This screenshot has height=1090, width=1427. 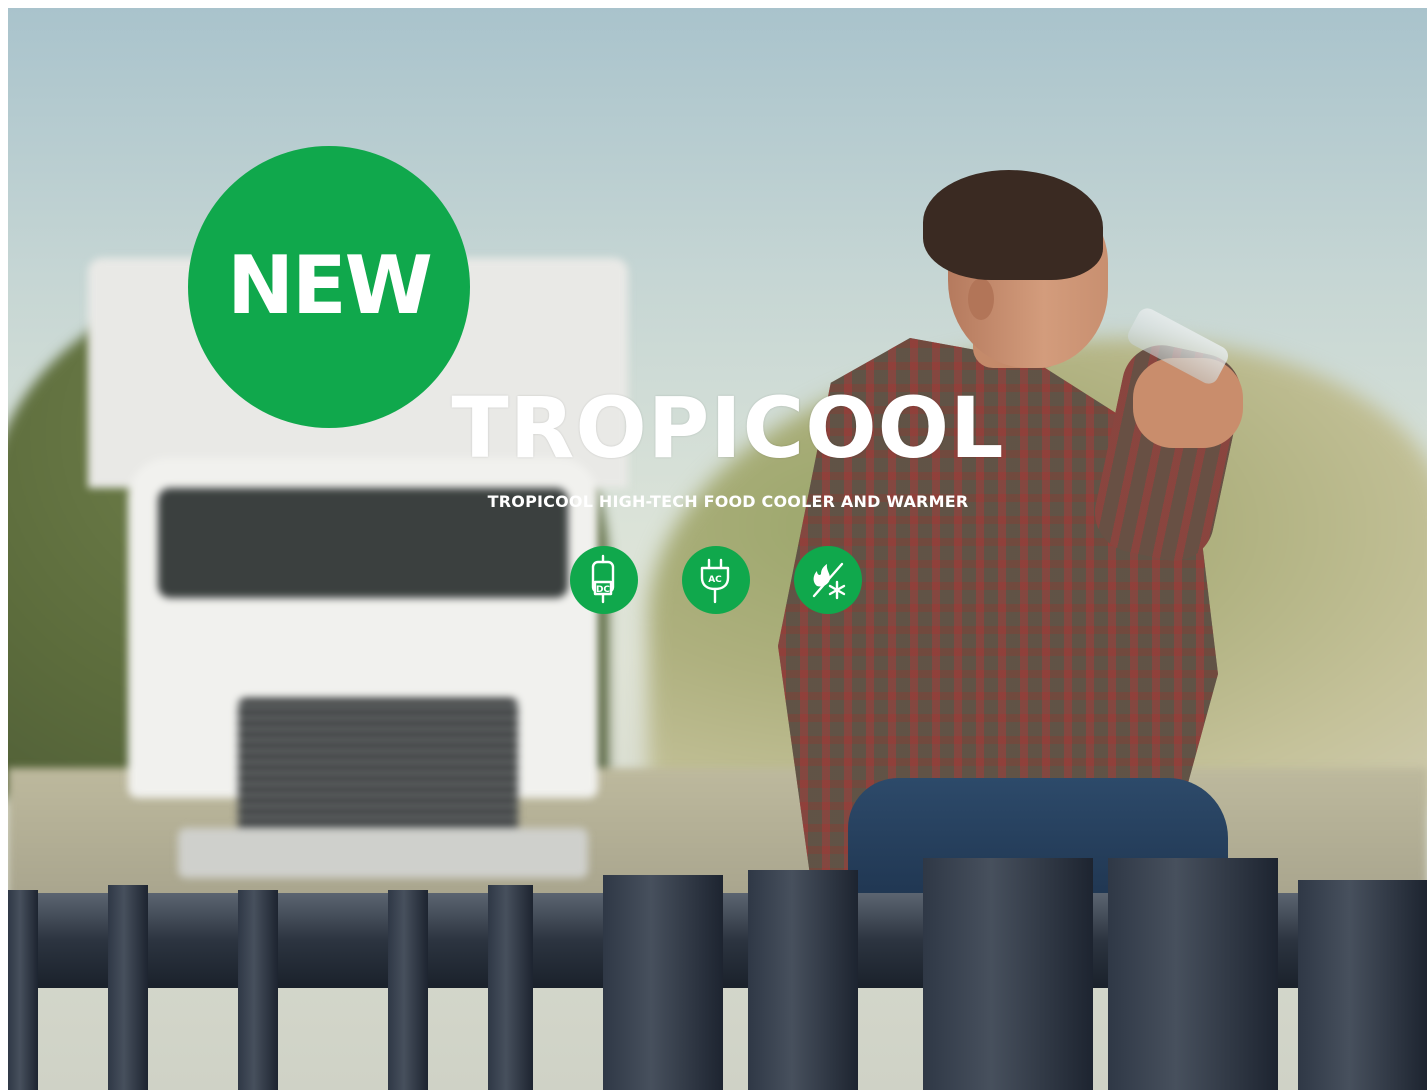 I want to click on ac-label: AC, so click(x=715, y=580).